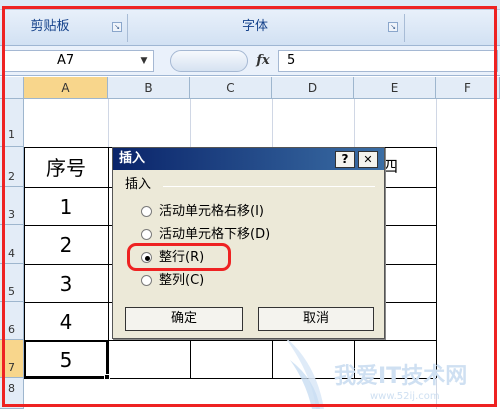 The height and width of the screenshot is (409, 500). I want to click on highlight-annotation, so click(179, 257).